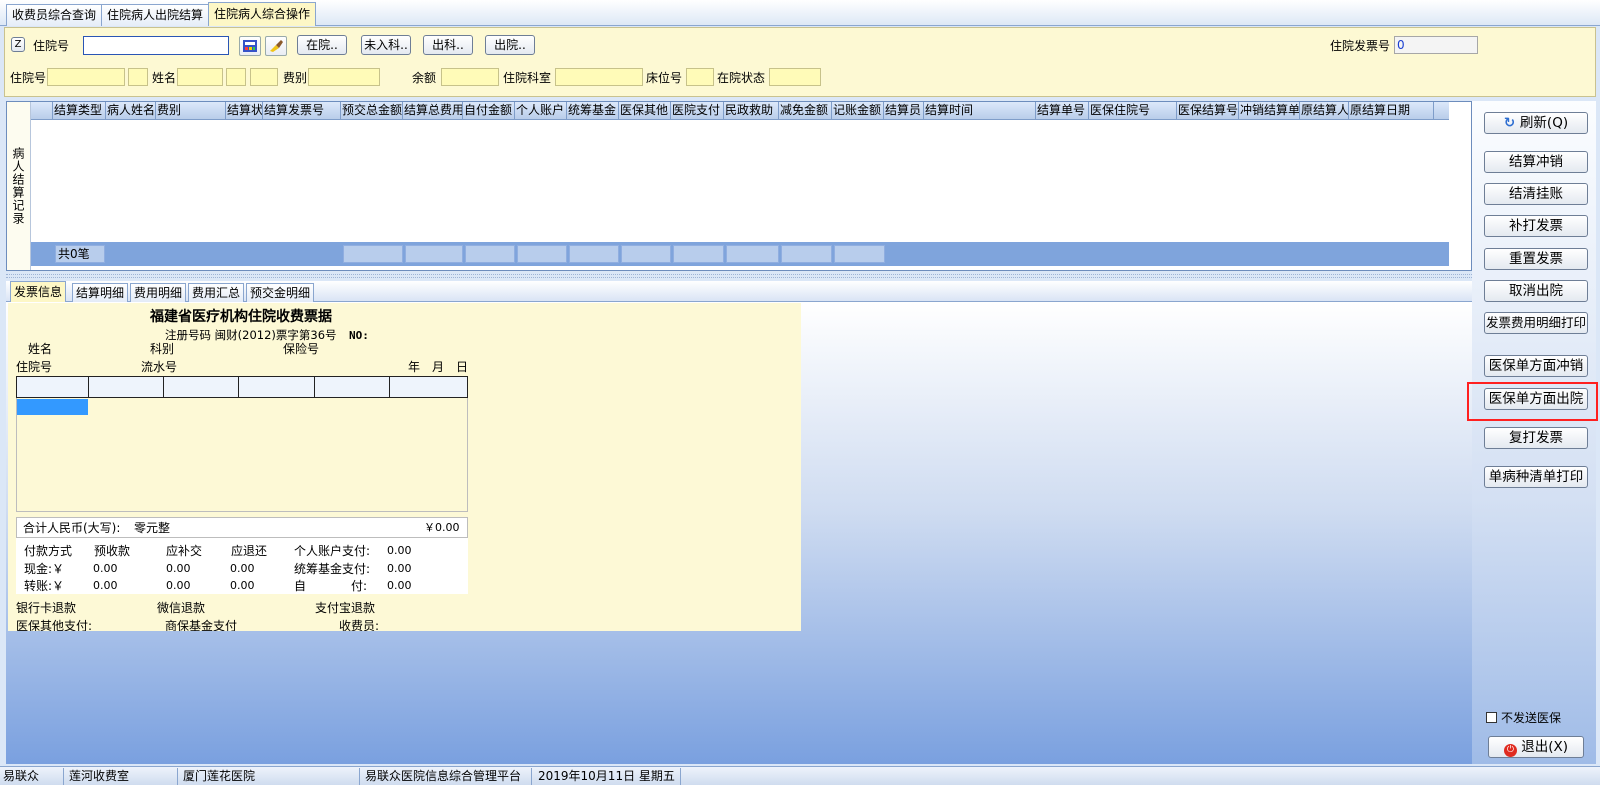 This screenshot has width=1600, height=785. I want to click on invoice-year-label: 年, so click(414, 367).